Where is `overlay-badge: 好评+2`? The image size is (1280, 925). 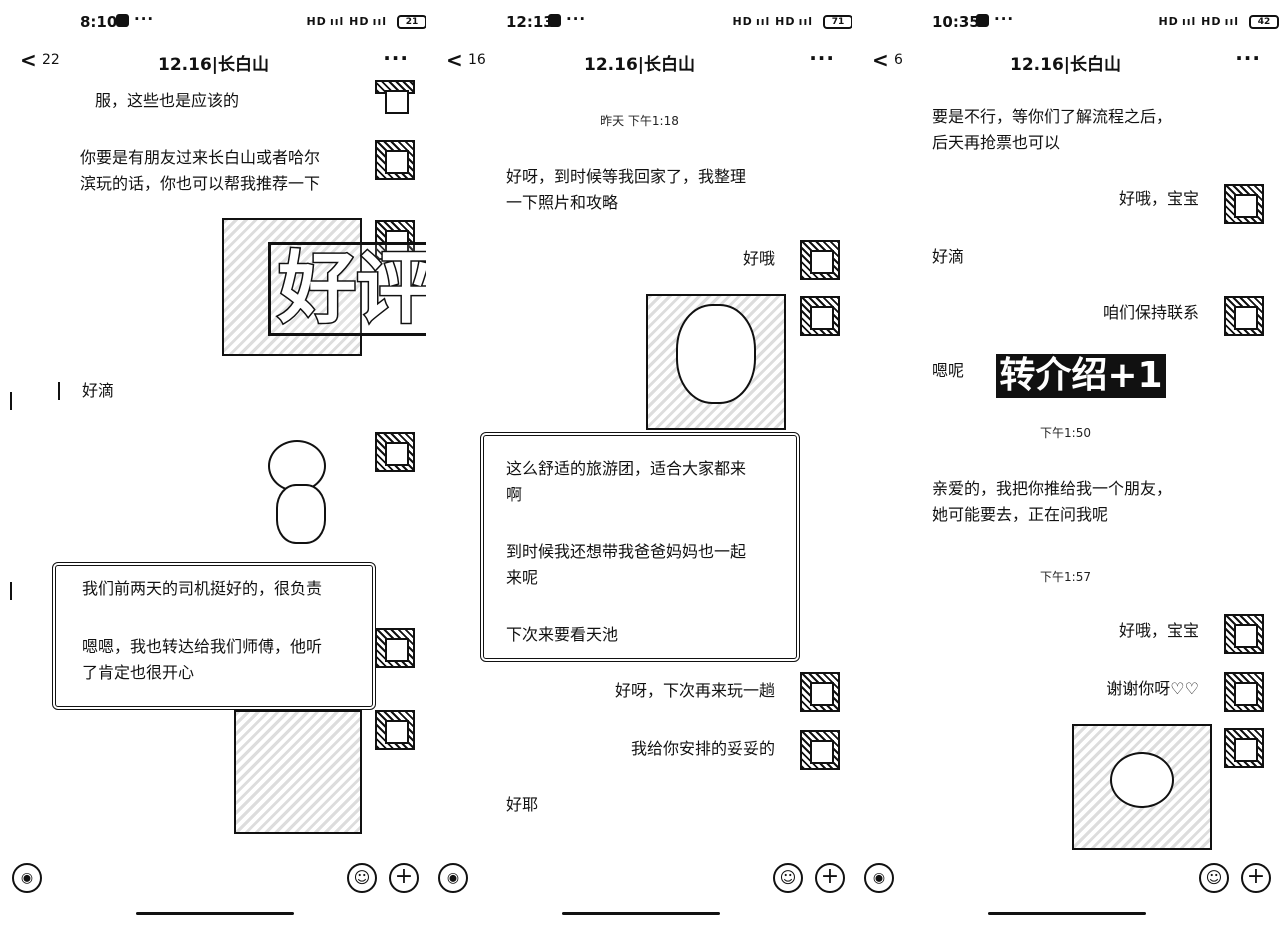 overlay-badge: 好评+2 is located at coordinates (347, 289).